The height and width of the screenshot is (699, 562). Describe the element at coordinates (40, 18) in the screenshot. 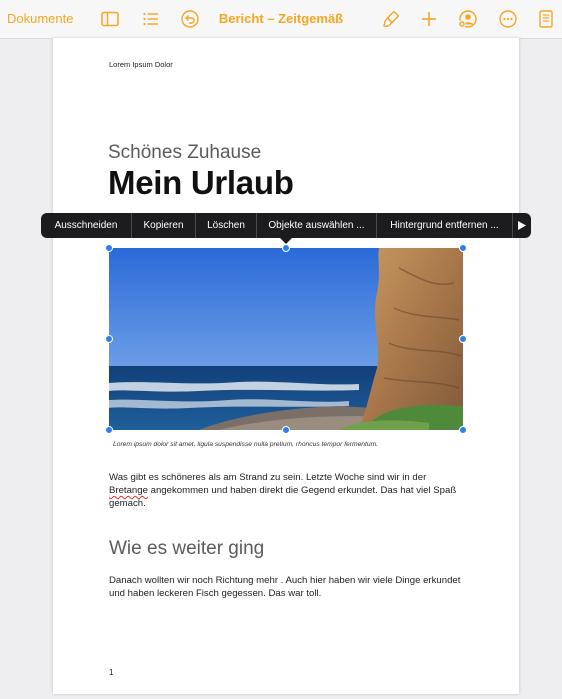

I see `documents-back-button: Dokumente` at that location.